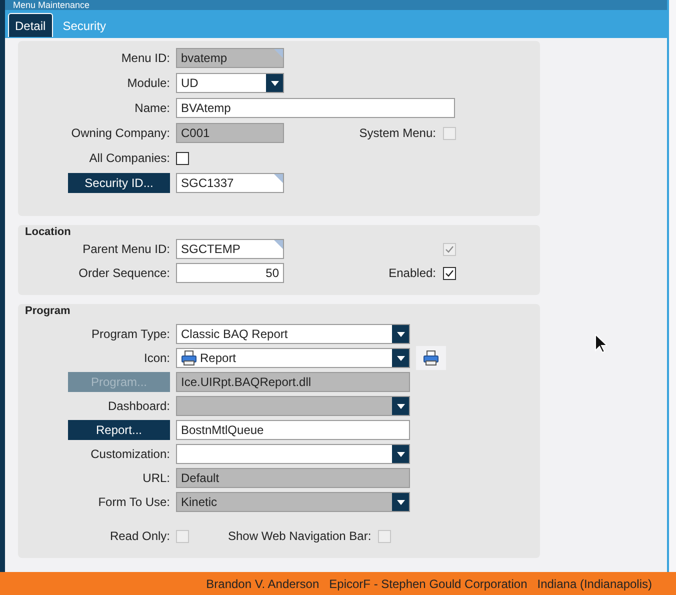  Describe the element at coordinates (120, 133) in the screenshot. I see `field-label: Owning Company:` at that location.